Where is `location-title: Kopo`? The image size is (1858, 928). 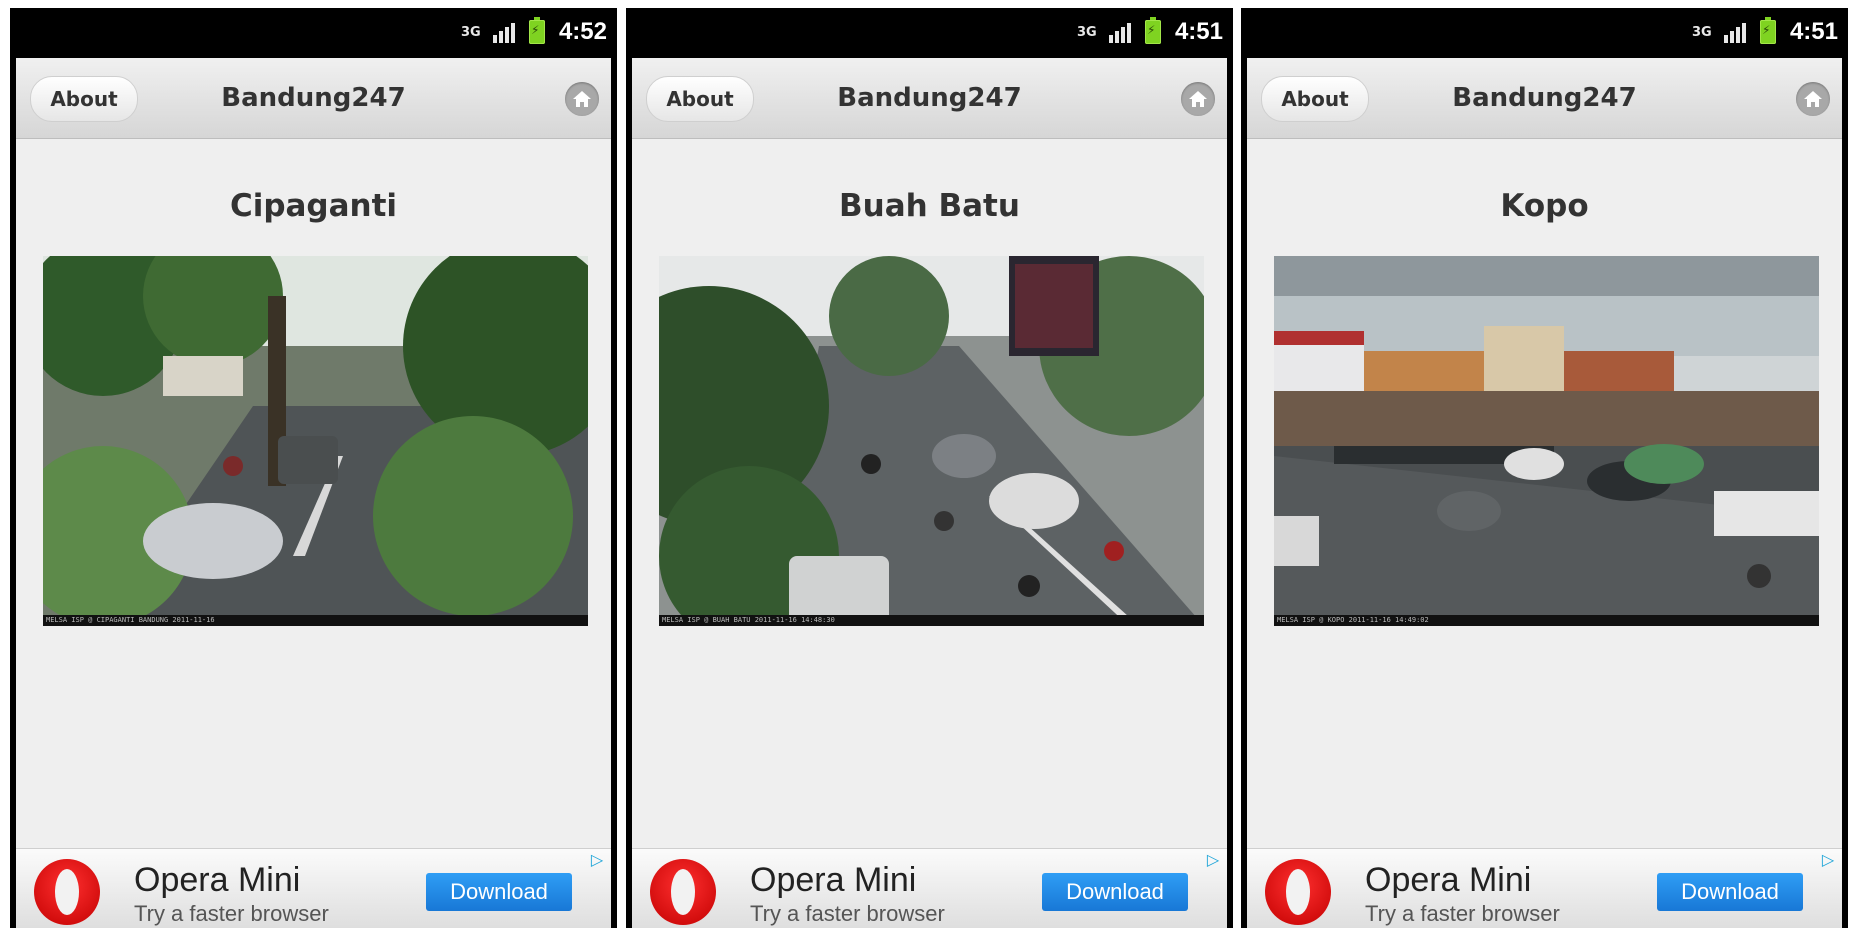 location-title: Kopo is located at coordinates (1544, 206).